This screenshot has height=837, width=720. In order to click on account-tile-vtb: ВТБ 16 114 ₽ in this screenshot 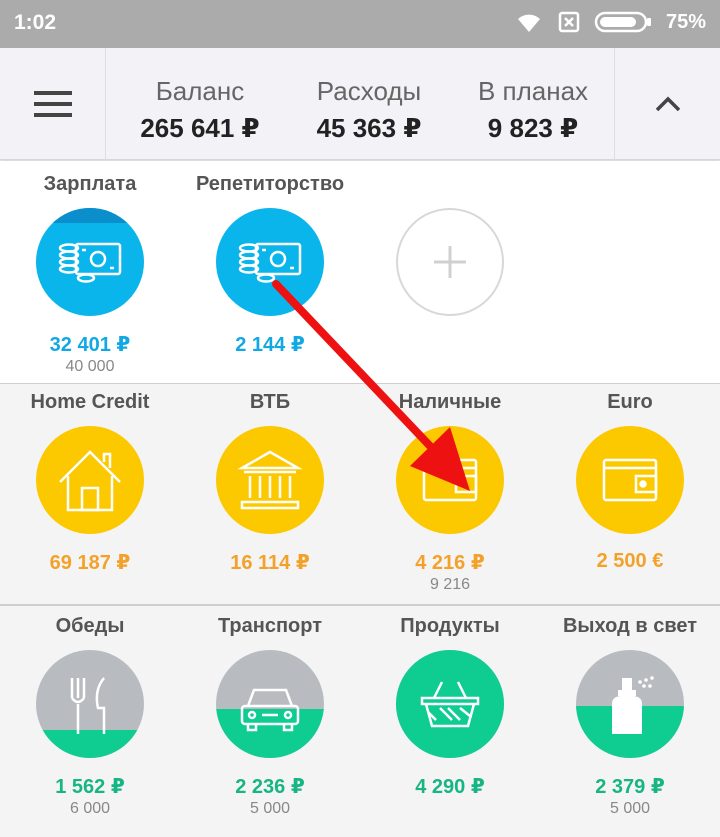, I will do `click(270, 483)`.